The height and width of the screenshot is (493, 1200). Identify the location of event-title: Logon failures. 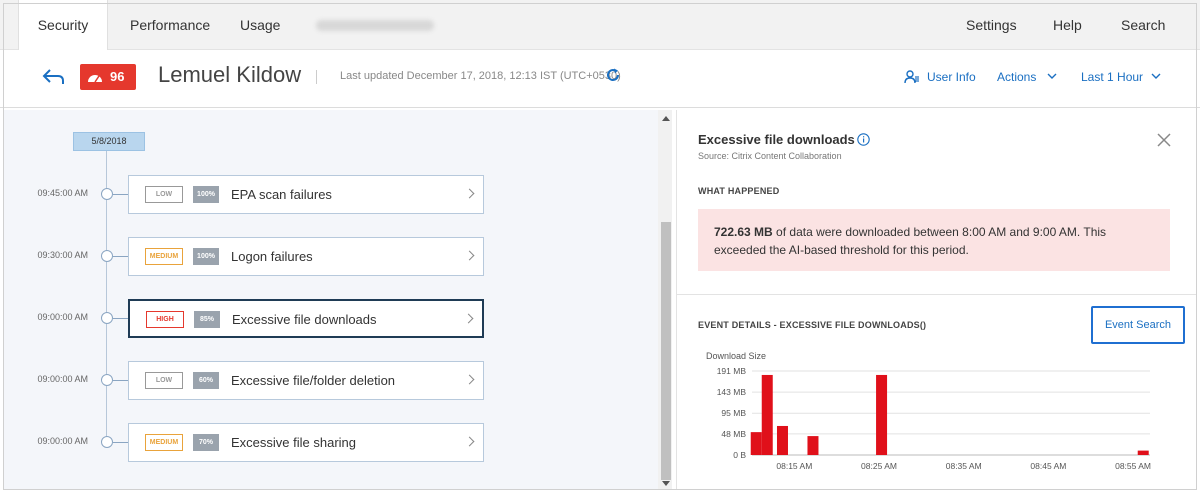
(272, 256).